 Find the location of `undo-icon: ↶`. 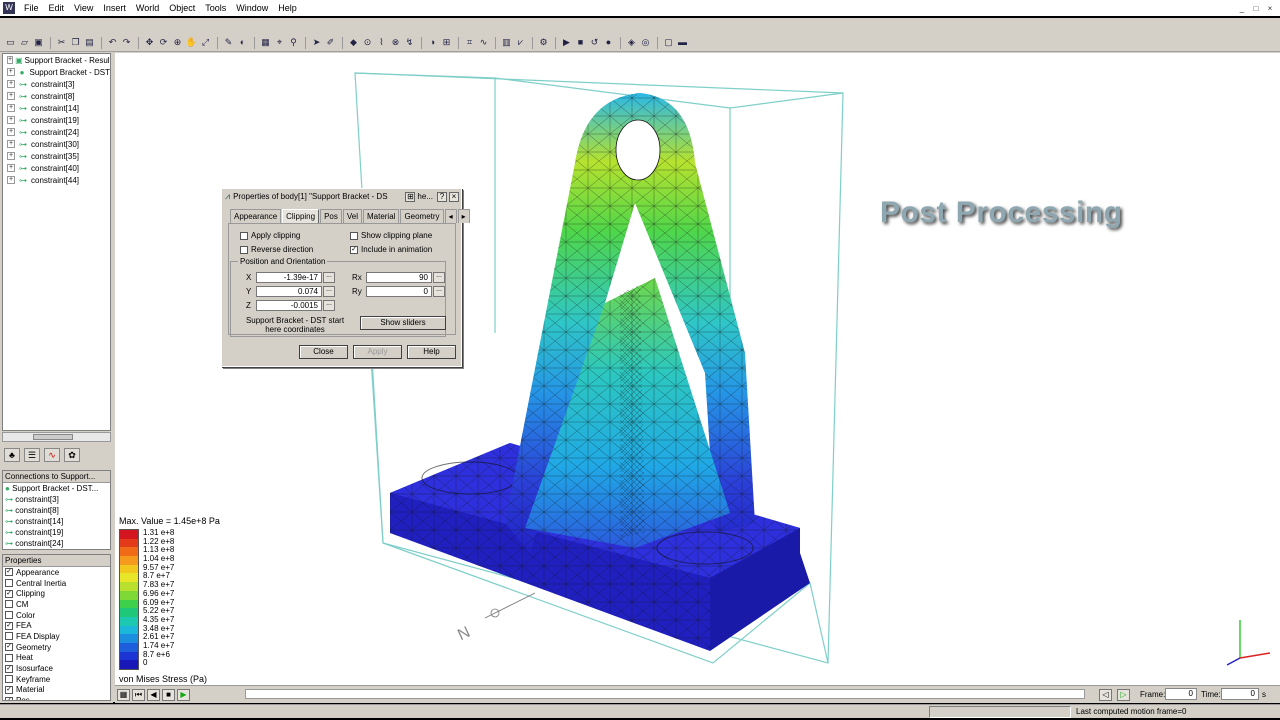

undo-icon: ↶ is located at coordinates (112, 42).